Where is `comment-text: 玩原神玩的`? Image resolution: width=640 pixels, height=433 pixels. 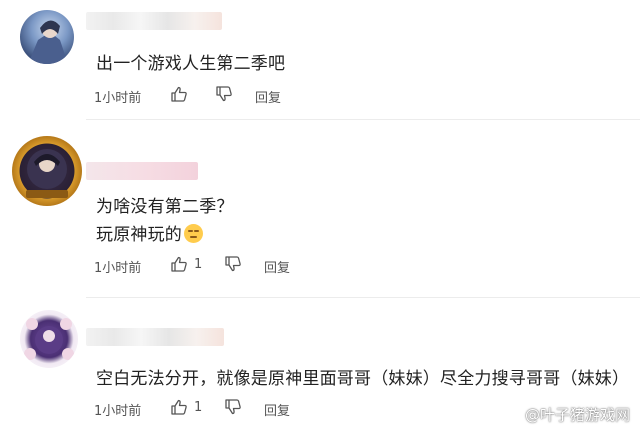 comment-text: 玩原神玩的 is located at coordinates (139, 235).